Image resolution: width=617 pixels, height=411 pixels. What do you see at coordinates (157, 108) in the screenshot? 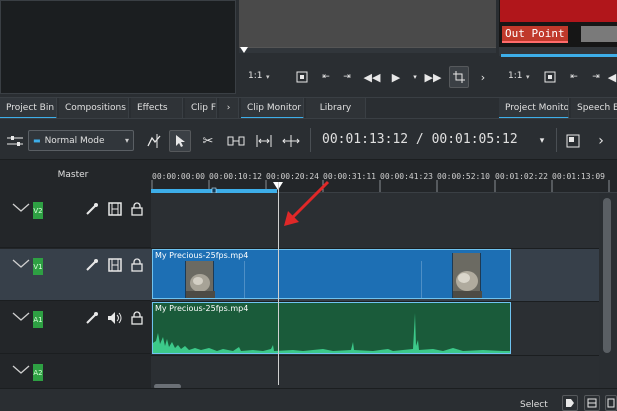
I see `tab-effects: Effects` at bounding box center [157, 108].